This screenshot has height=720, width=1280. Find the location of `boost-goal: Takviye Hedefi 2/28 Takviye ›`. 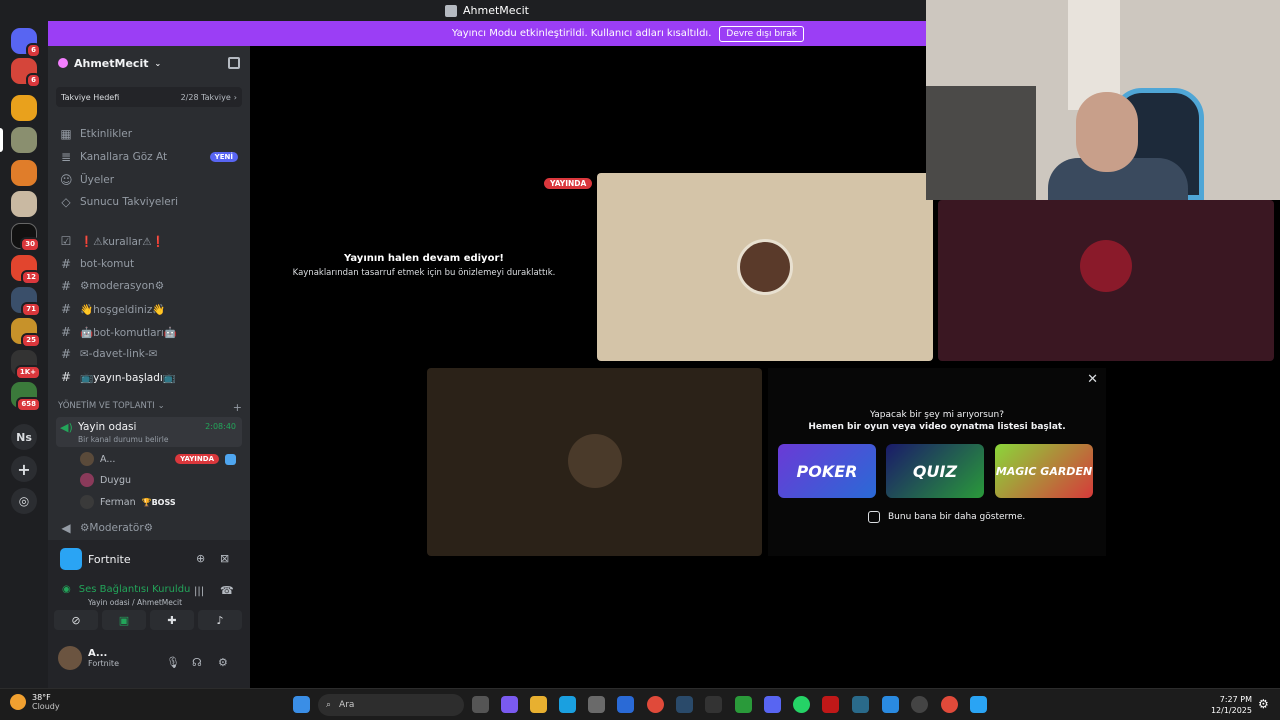

boost-goal: Takviye Hedefi 2/28 Takviye › is located at coordinates (149, 97).